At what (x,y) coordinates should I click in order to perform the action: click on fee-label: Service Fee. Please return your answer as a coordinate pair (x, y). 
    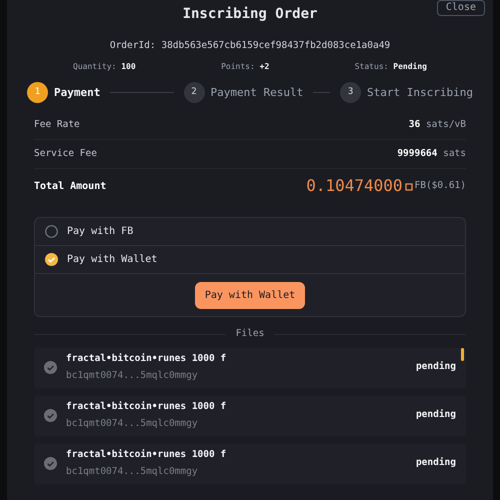
    Looking at the image, I should click on (65, 154).